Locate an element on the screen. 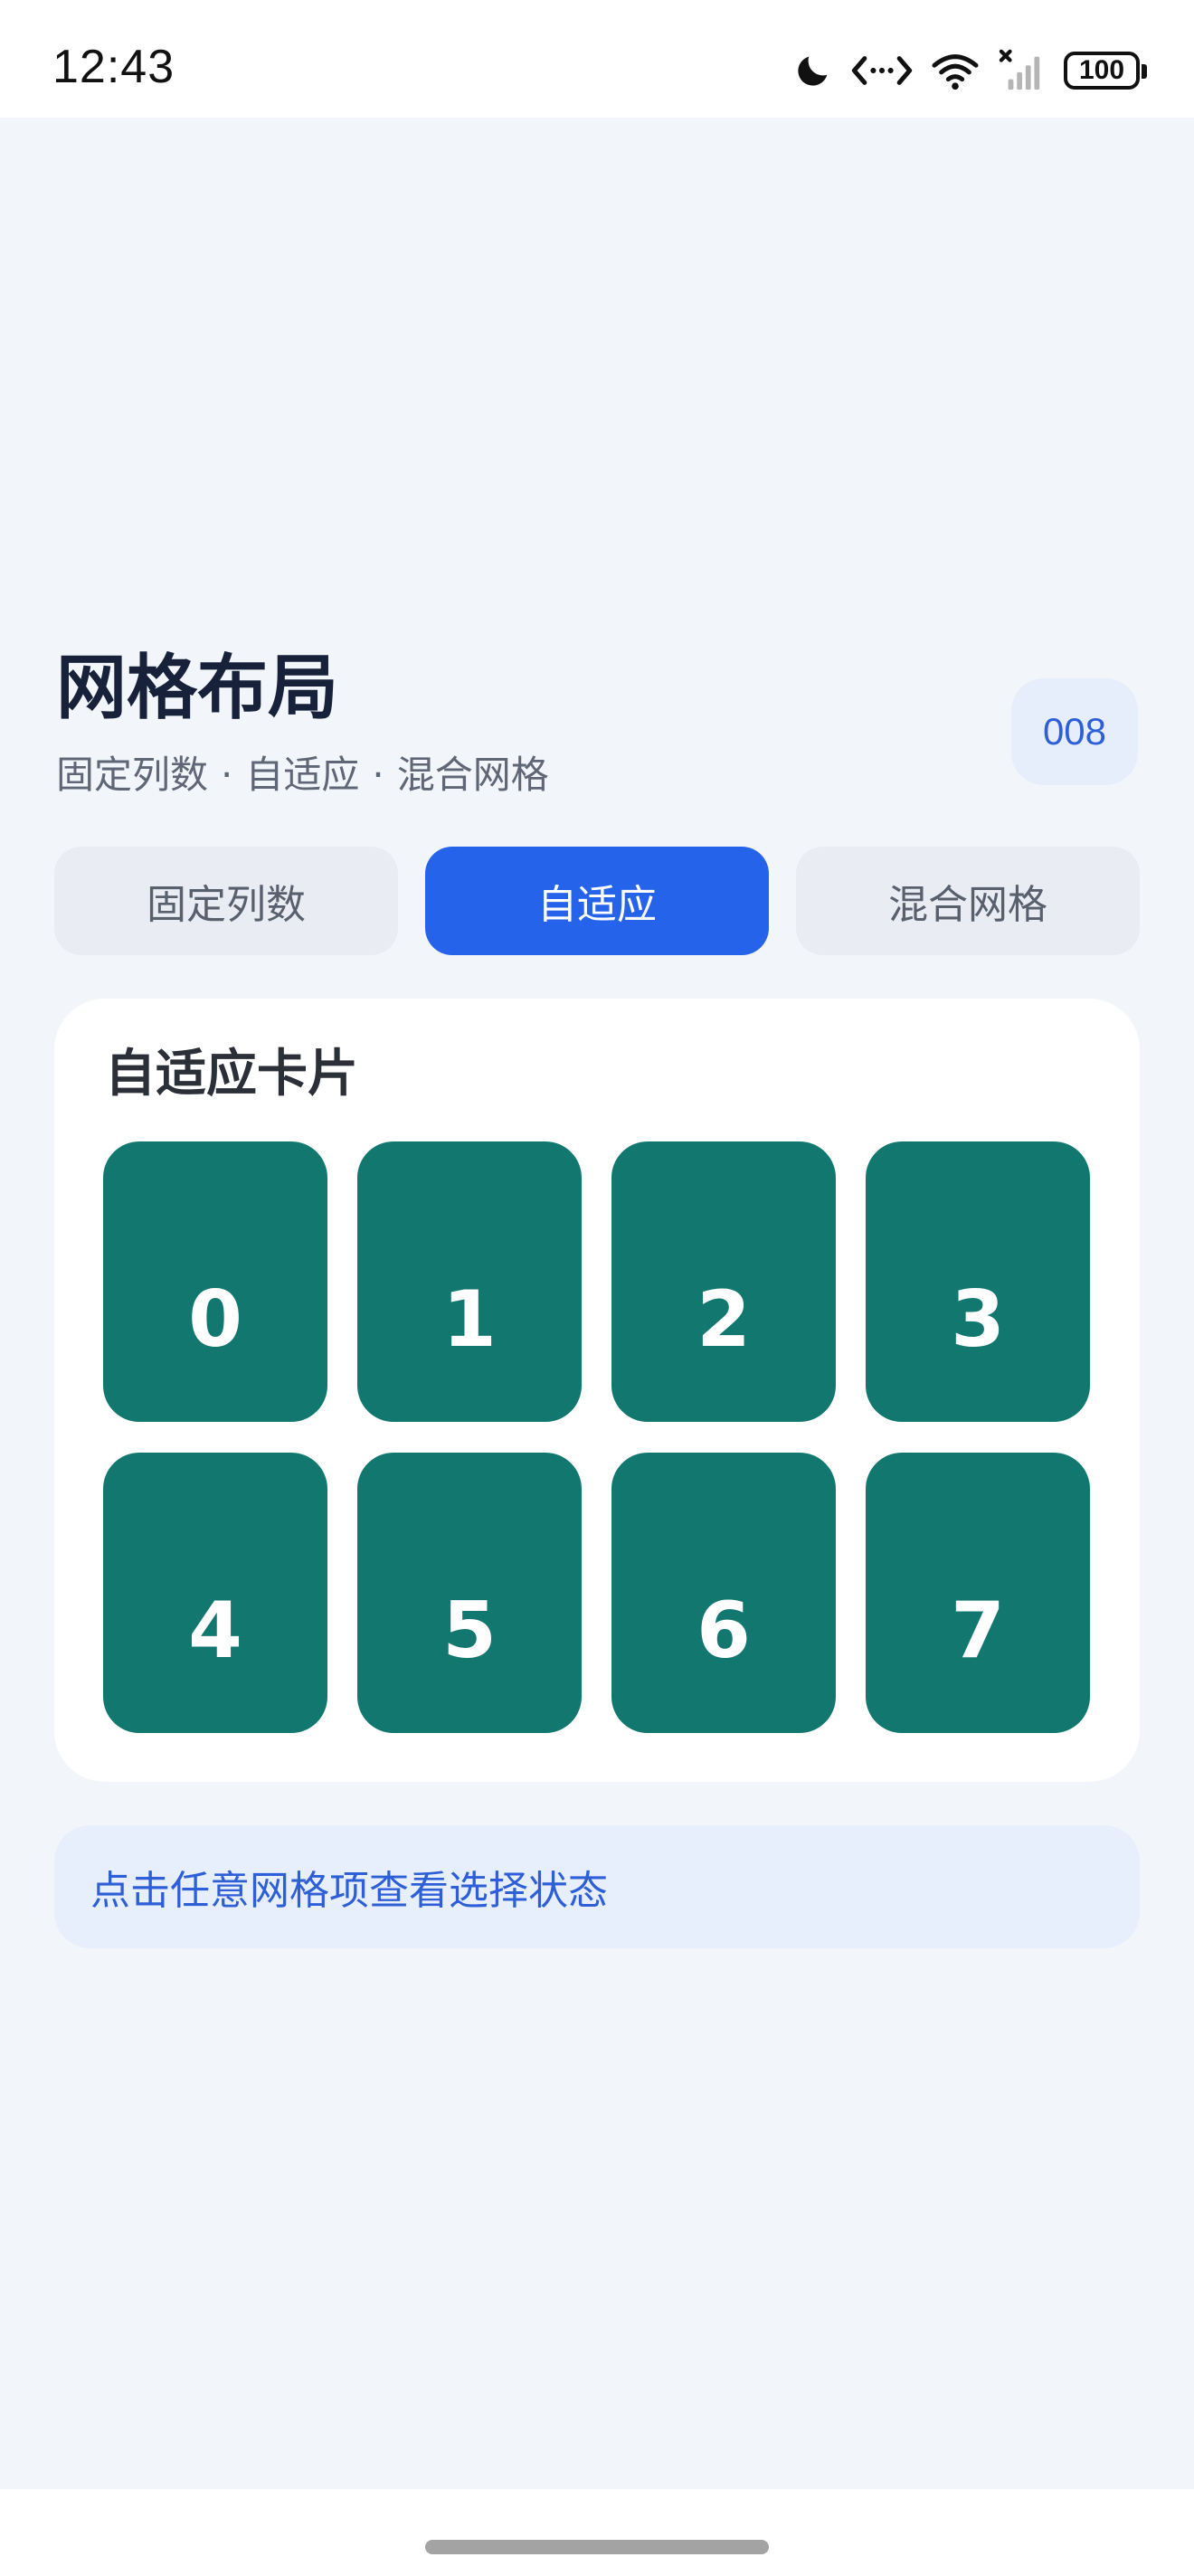 This screenshot has width=1194, height=2576. grid-item-4: 4 is located at coordinates (215, 1593).